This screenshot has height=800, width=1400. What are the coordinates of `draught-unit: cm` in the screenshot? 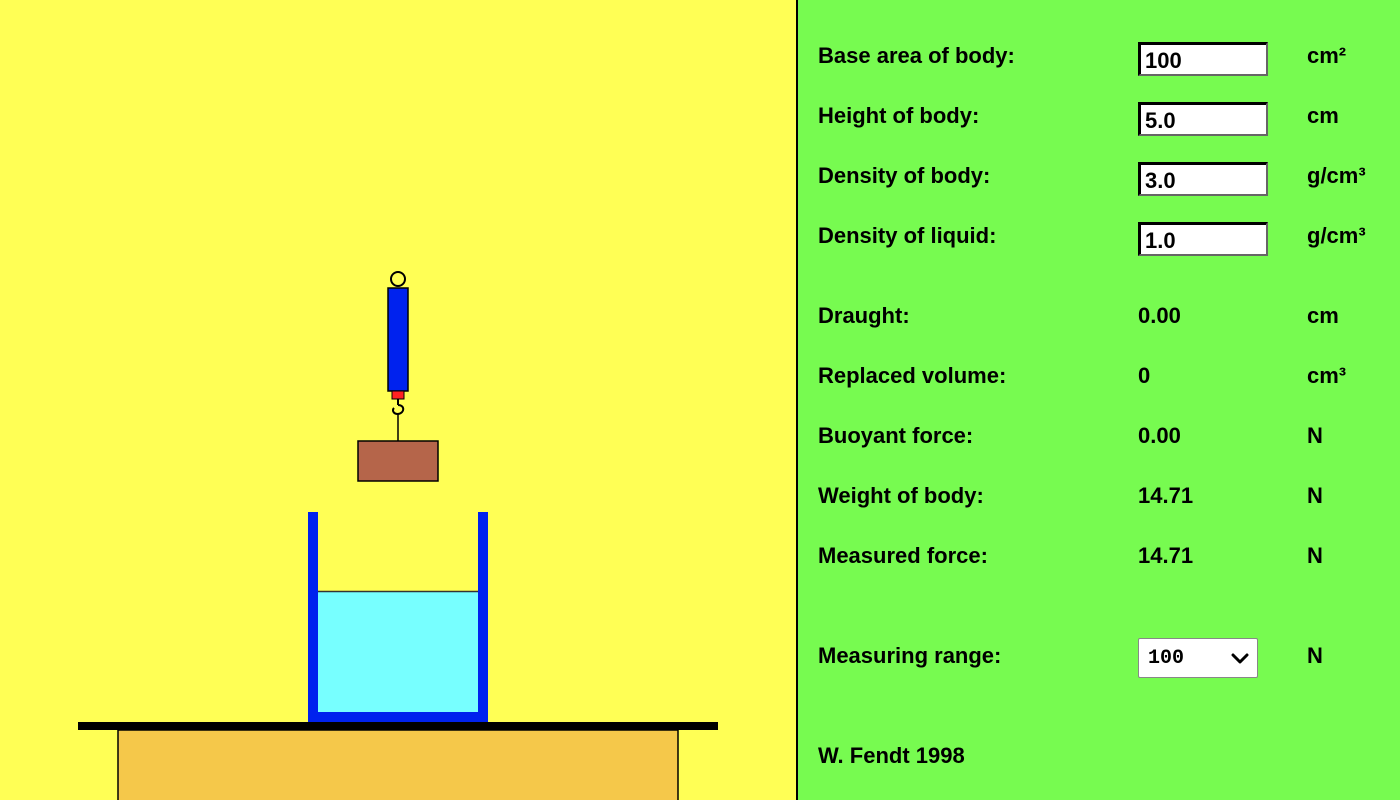 It's located at (1323, 315).